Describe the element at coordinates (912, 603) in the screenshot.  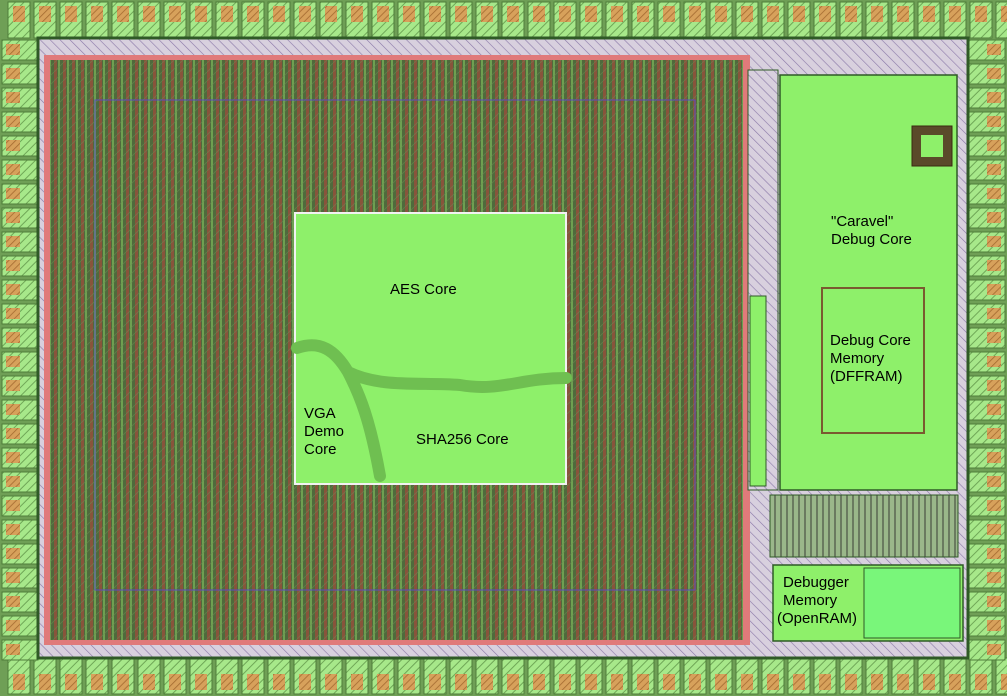
I see `debugger-memory-array` at that location.